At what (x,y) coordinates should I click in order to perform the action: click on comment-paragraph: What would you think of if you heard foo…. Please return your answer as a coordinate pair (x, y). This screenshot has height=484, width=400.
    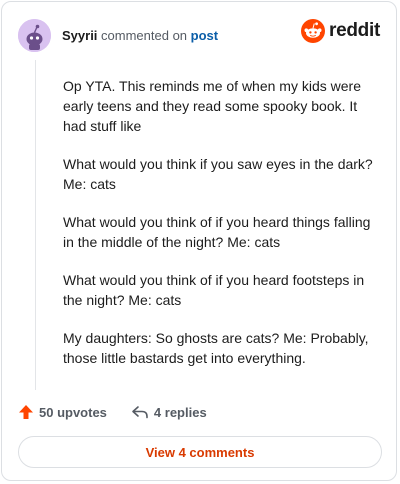
    Looking at the image, I should click on (214, 290).